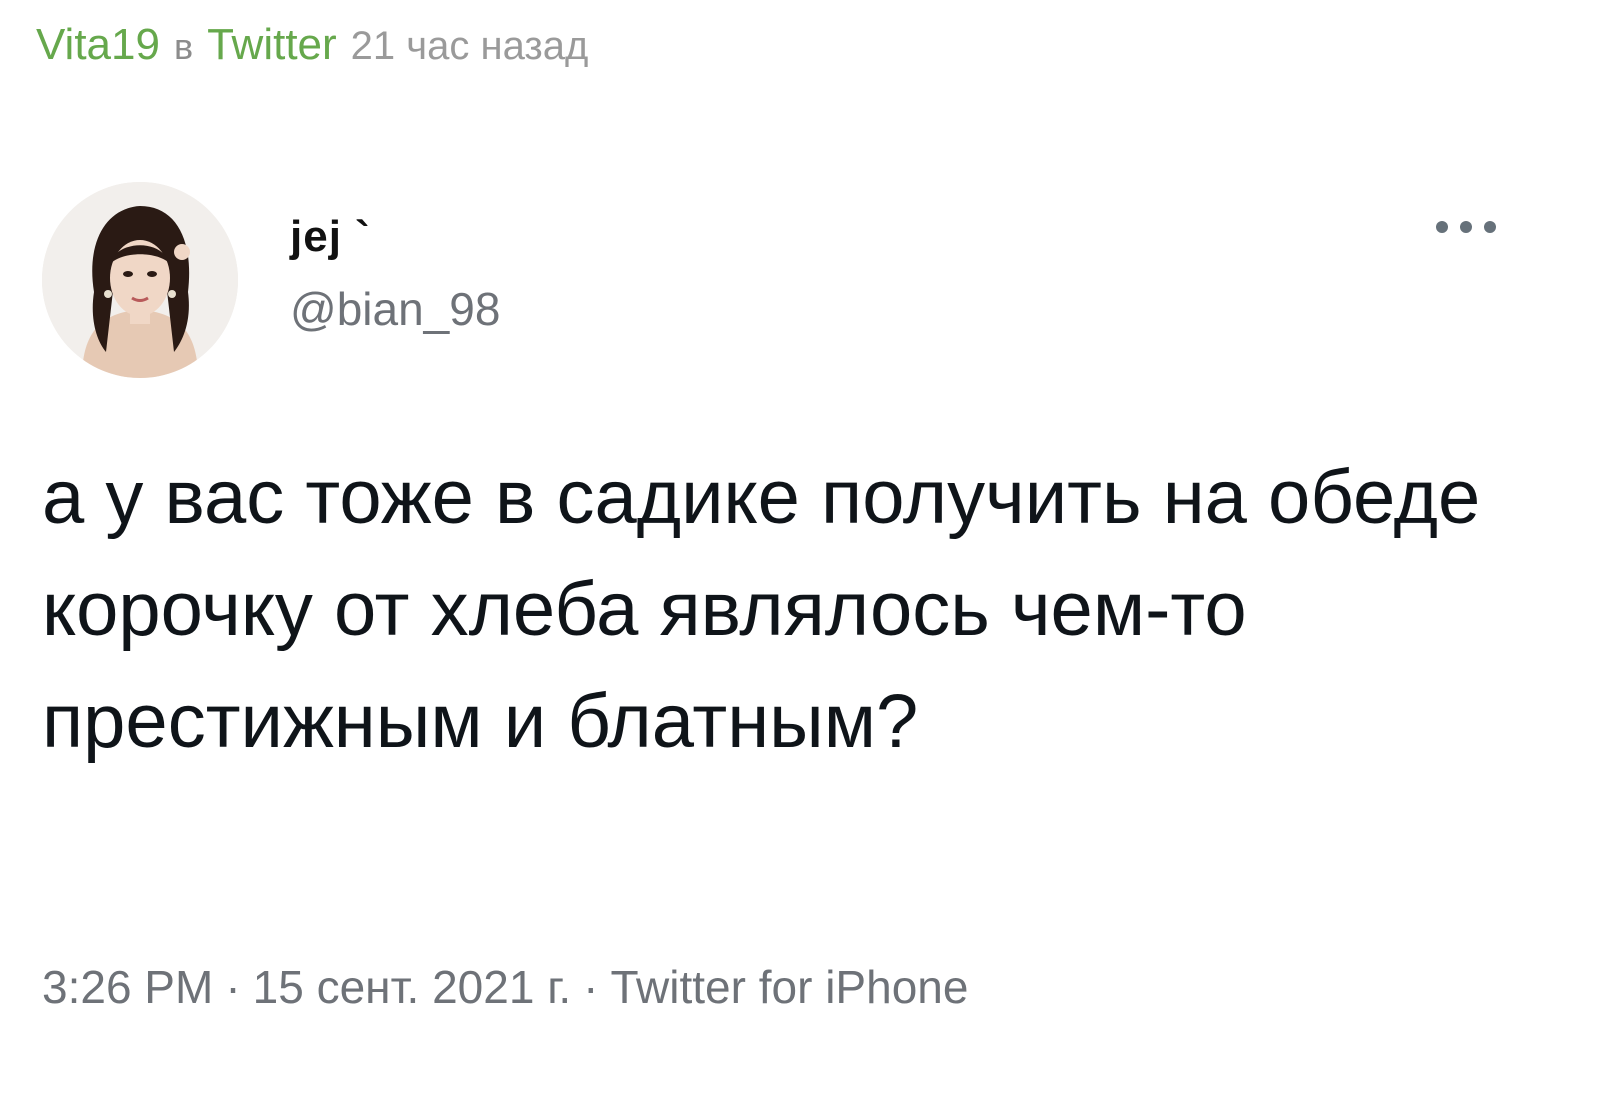 Image resolution: width=1600 pixels, height=1094 pixels. Describe the element at coordinates (412, 987) in the screenshot. I see `tweet-date: 15 сент. 2021 г.` at that location.